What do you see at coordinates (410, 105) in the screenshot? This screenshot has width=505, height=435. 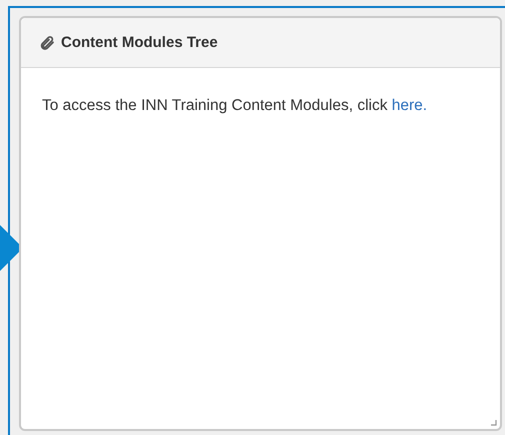 I see `here-link: here.` at bounding box center [410, 105].